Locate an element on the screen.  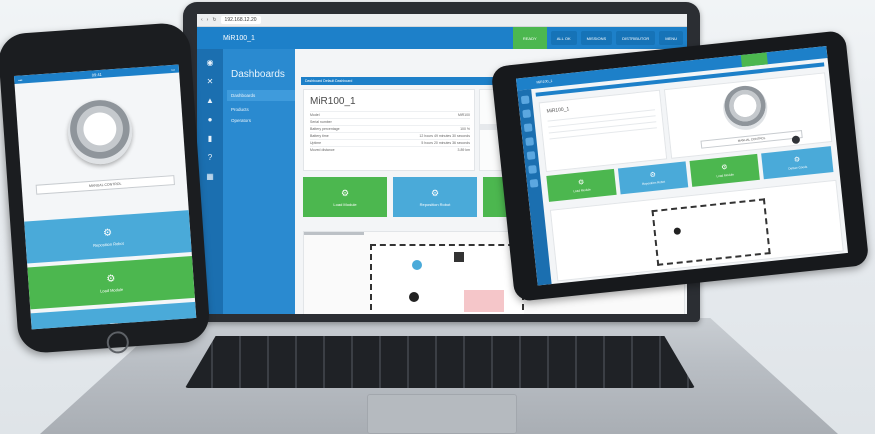
phone-home-button is located at coordinates (118, 342).